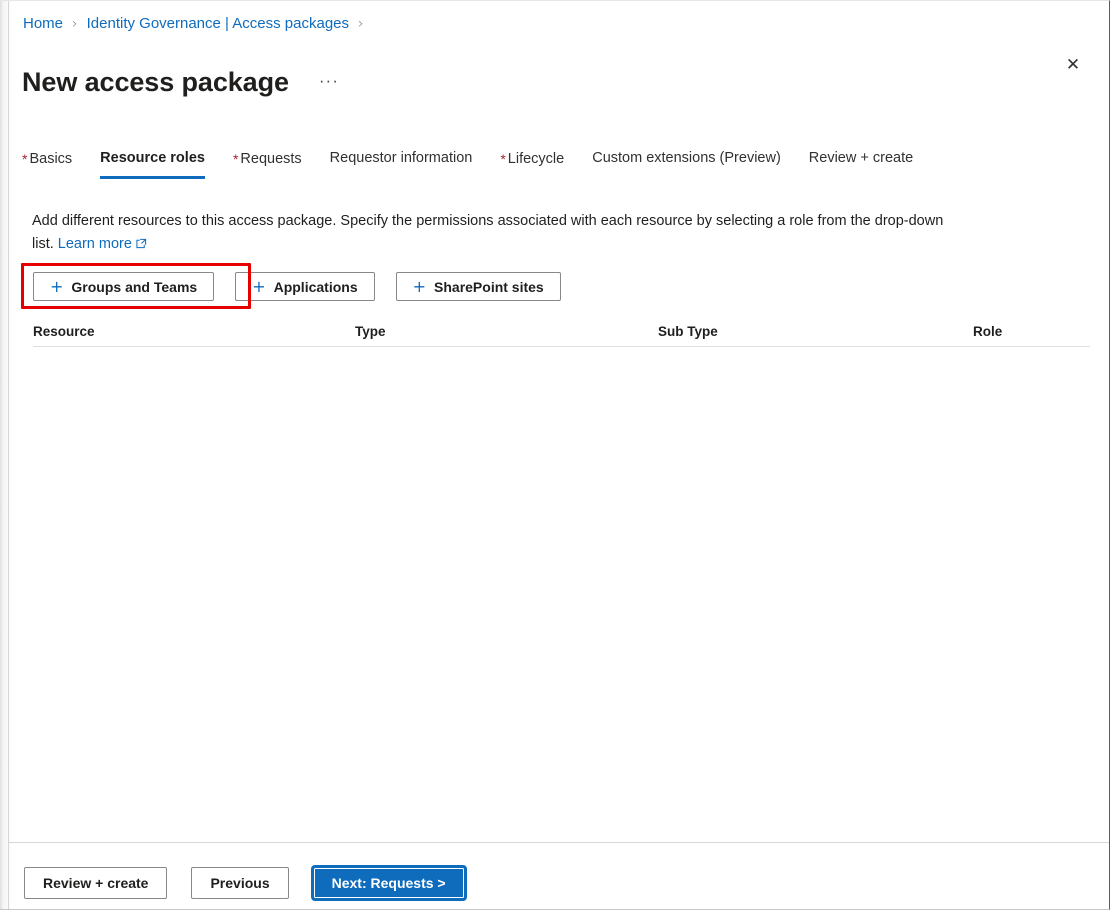 The image size is (1110, 910). I want to click on tab-review-create: Review + create, so click(861, 162).